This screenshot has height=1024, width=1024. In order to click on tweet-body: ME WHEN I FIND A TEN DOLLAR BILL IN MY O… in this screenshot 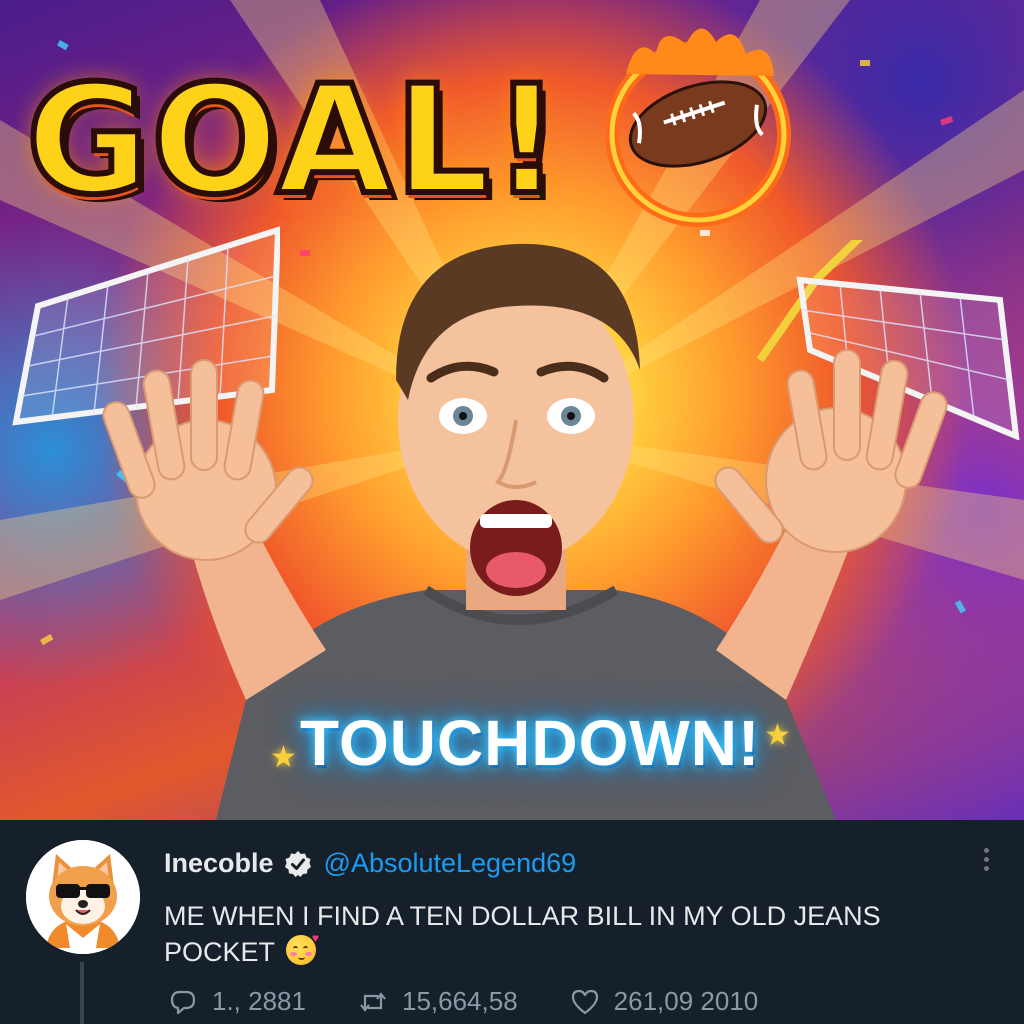, I will do `click(522, 934)`.